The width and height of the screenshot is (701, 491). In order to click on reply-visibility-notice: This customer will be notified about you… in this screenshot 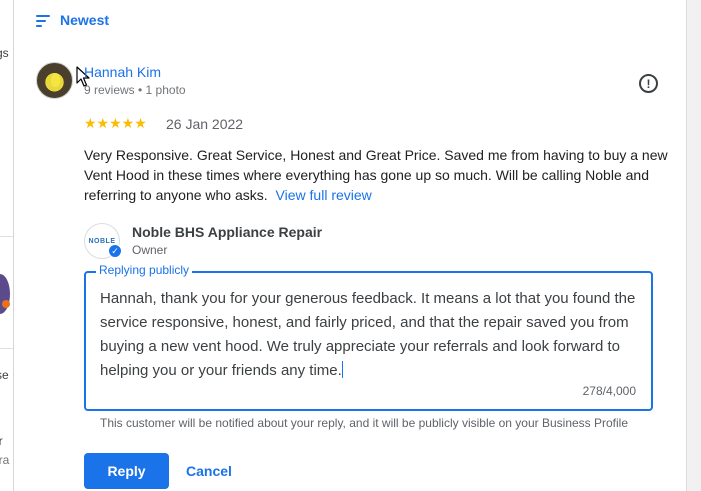, I will do `click(364, 423)`.